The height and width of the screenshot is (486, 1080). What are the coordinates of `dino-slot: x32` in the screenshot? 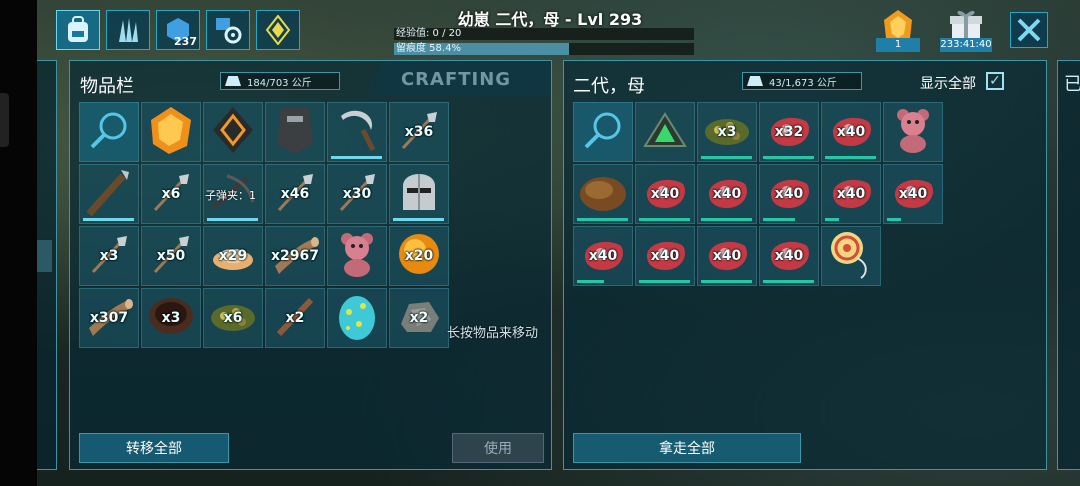 It's located at (789, 132).